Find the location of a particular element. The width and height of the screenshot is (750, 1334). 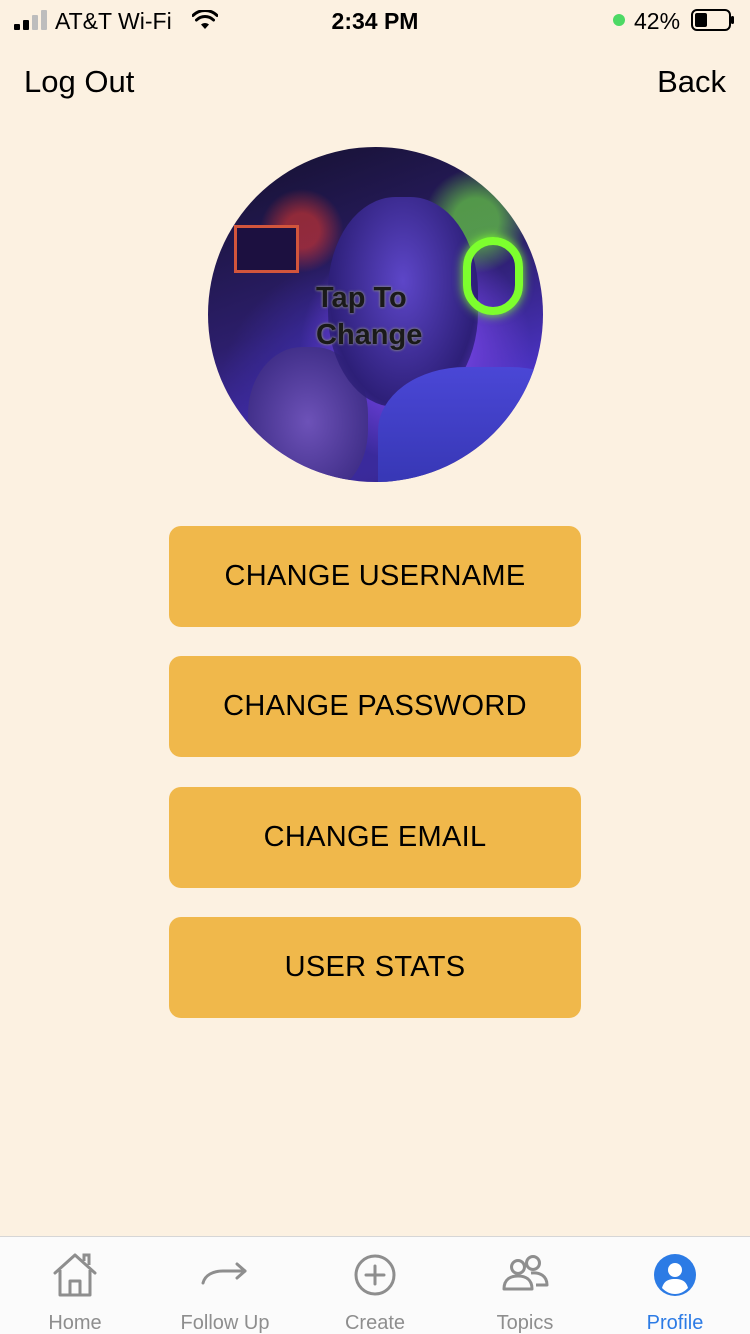

change-password-button: CHANGE PASSWORD is located at coordinates (375, 706).